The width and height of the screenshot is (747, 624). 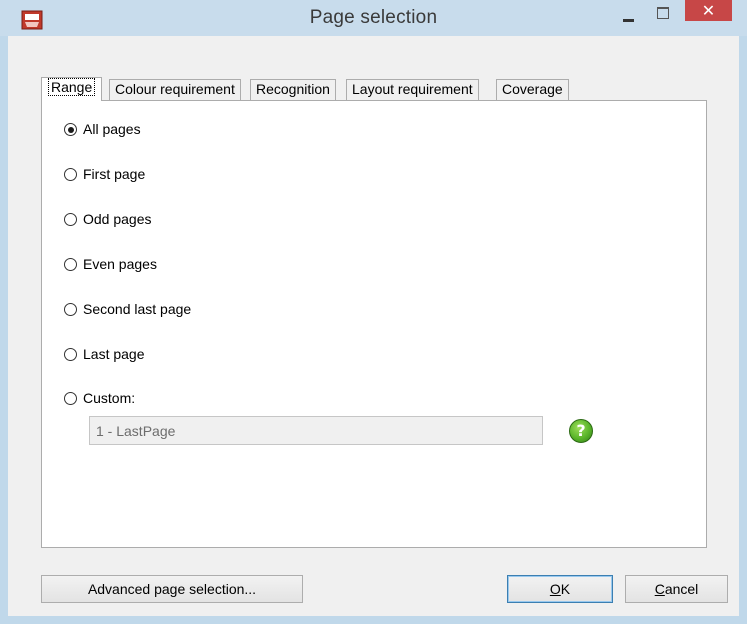 What do you see at coordinates (117, 219) in the screenshot?
I see `radio-label: Odd pages` at bounding box center [117, 219].